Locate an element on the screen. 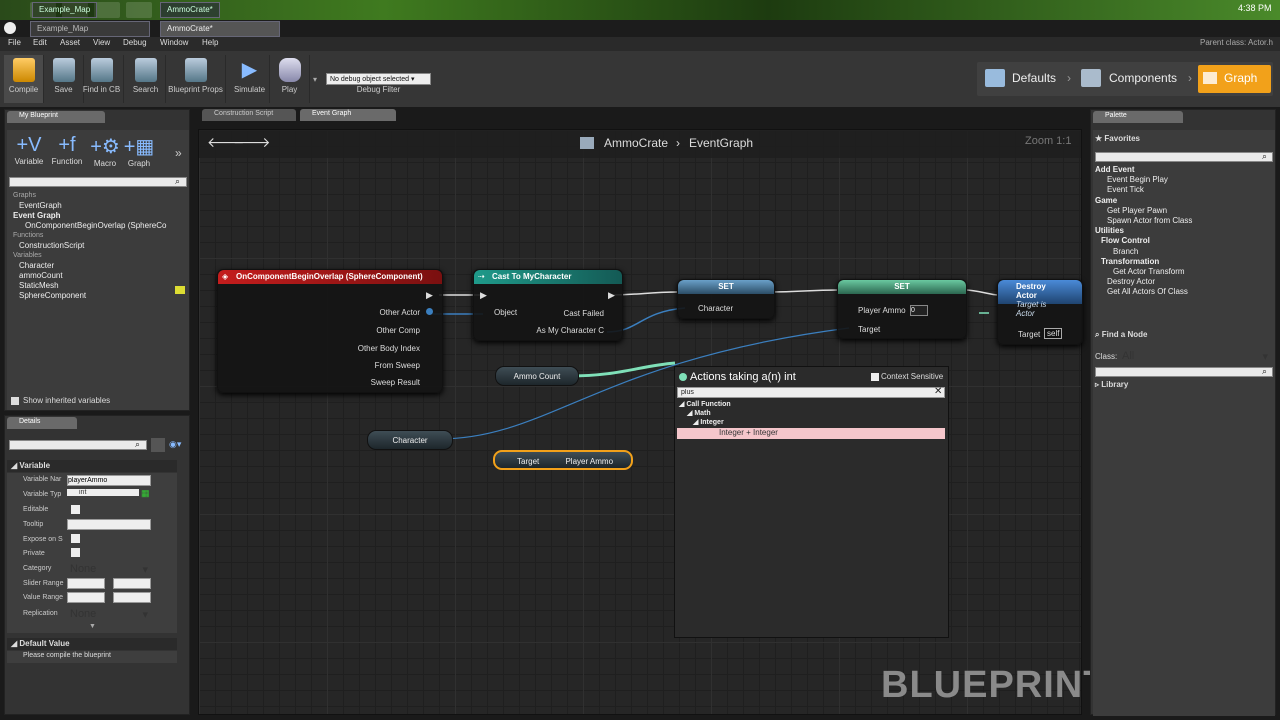  mode-components: Components is located at coordinates (1143, 78).